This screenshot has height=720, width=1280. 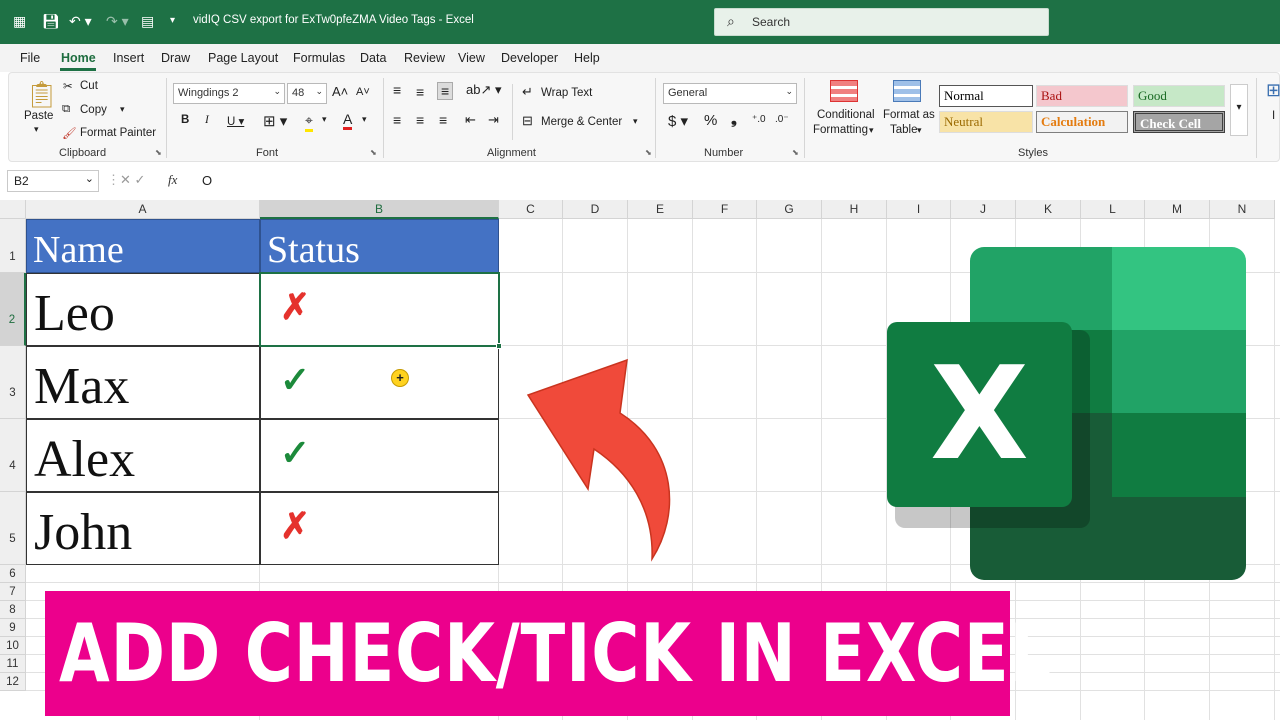 I want to click on font-size-select: 48 ⌄, so click(x=307, y=93).